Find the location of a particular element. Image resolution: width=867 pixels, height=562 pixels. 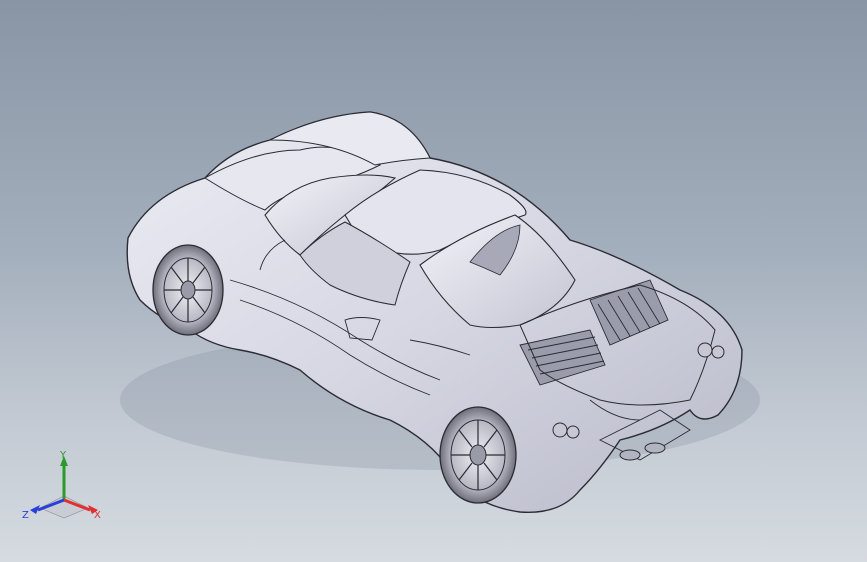

view-orientation-triad: Y X Z is located at coordinates (65, 490).